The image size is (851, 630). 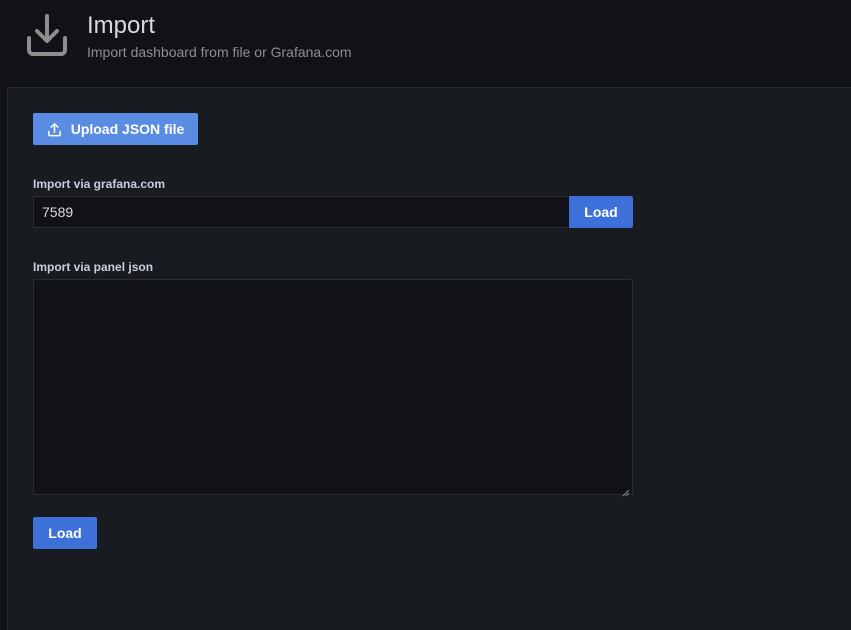 I want to click on json-import-label: Import via panel json, so click(x=93, y=267).